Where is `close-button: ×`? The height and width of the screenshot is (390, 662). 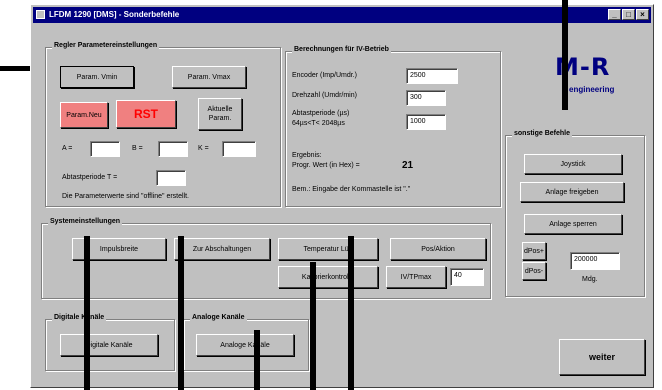 close-button: × is located at coordinates (642, 14).